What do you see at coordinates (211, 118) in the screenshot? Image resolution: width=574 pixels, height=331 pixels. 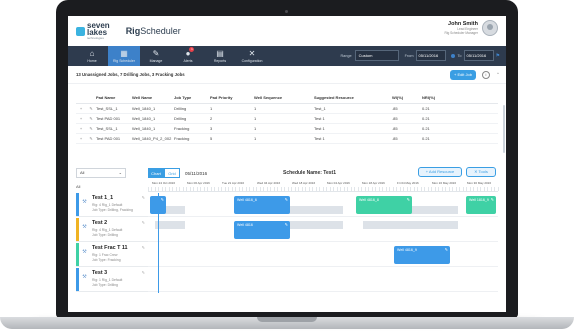 I see `pad-priority: 2` at bounding box center [211, 118].